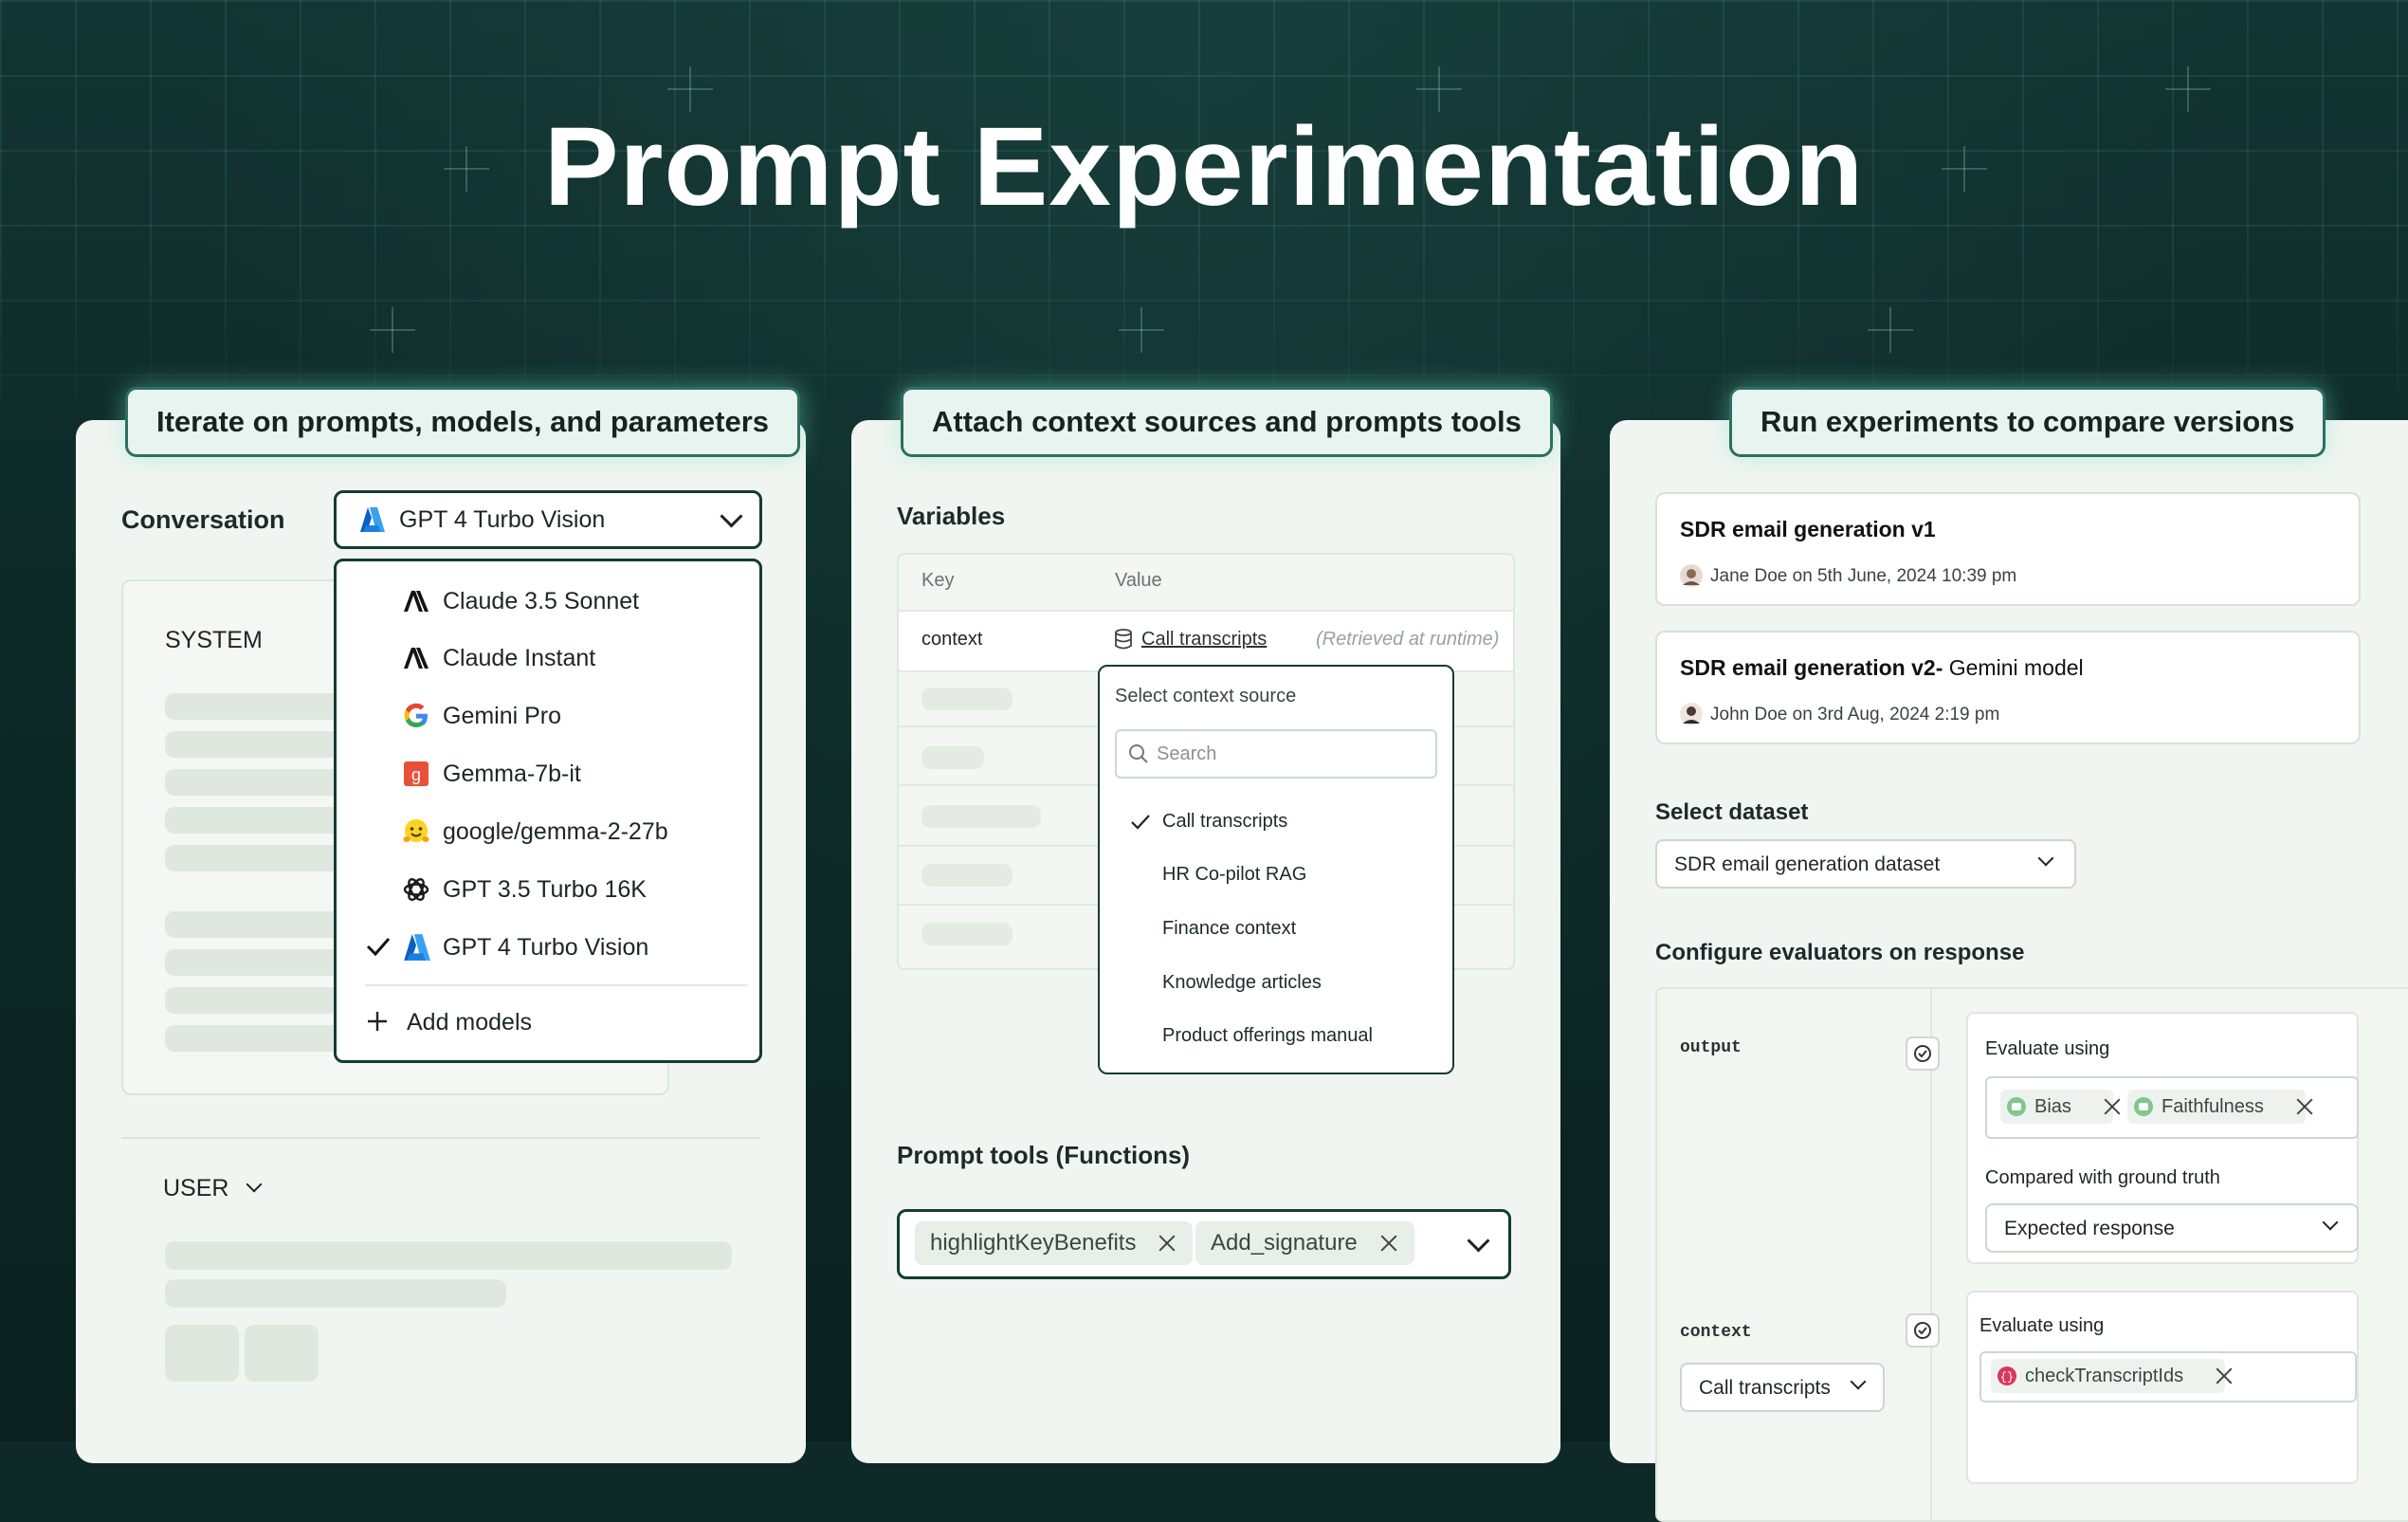 The image size is (2408, 1522). I want to click on variable-value-note: (Retrieved at runtime), so click(1408, 639).